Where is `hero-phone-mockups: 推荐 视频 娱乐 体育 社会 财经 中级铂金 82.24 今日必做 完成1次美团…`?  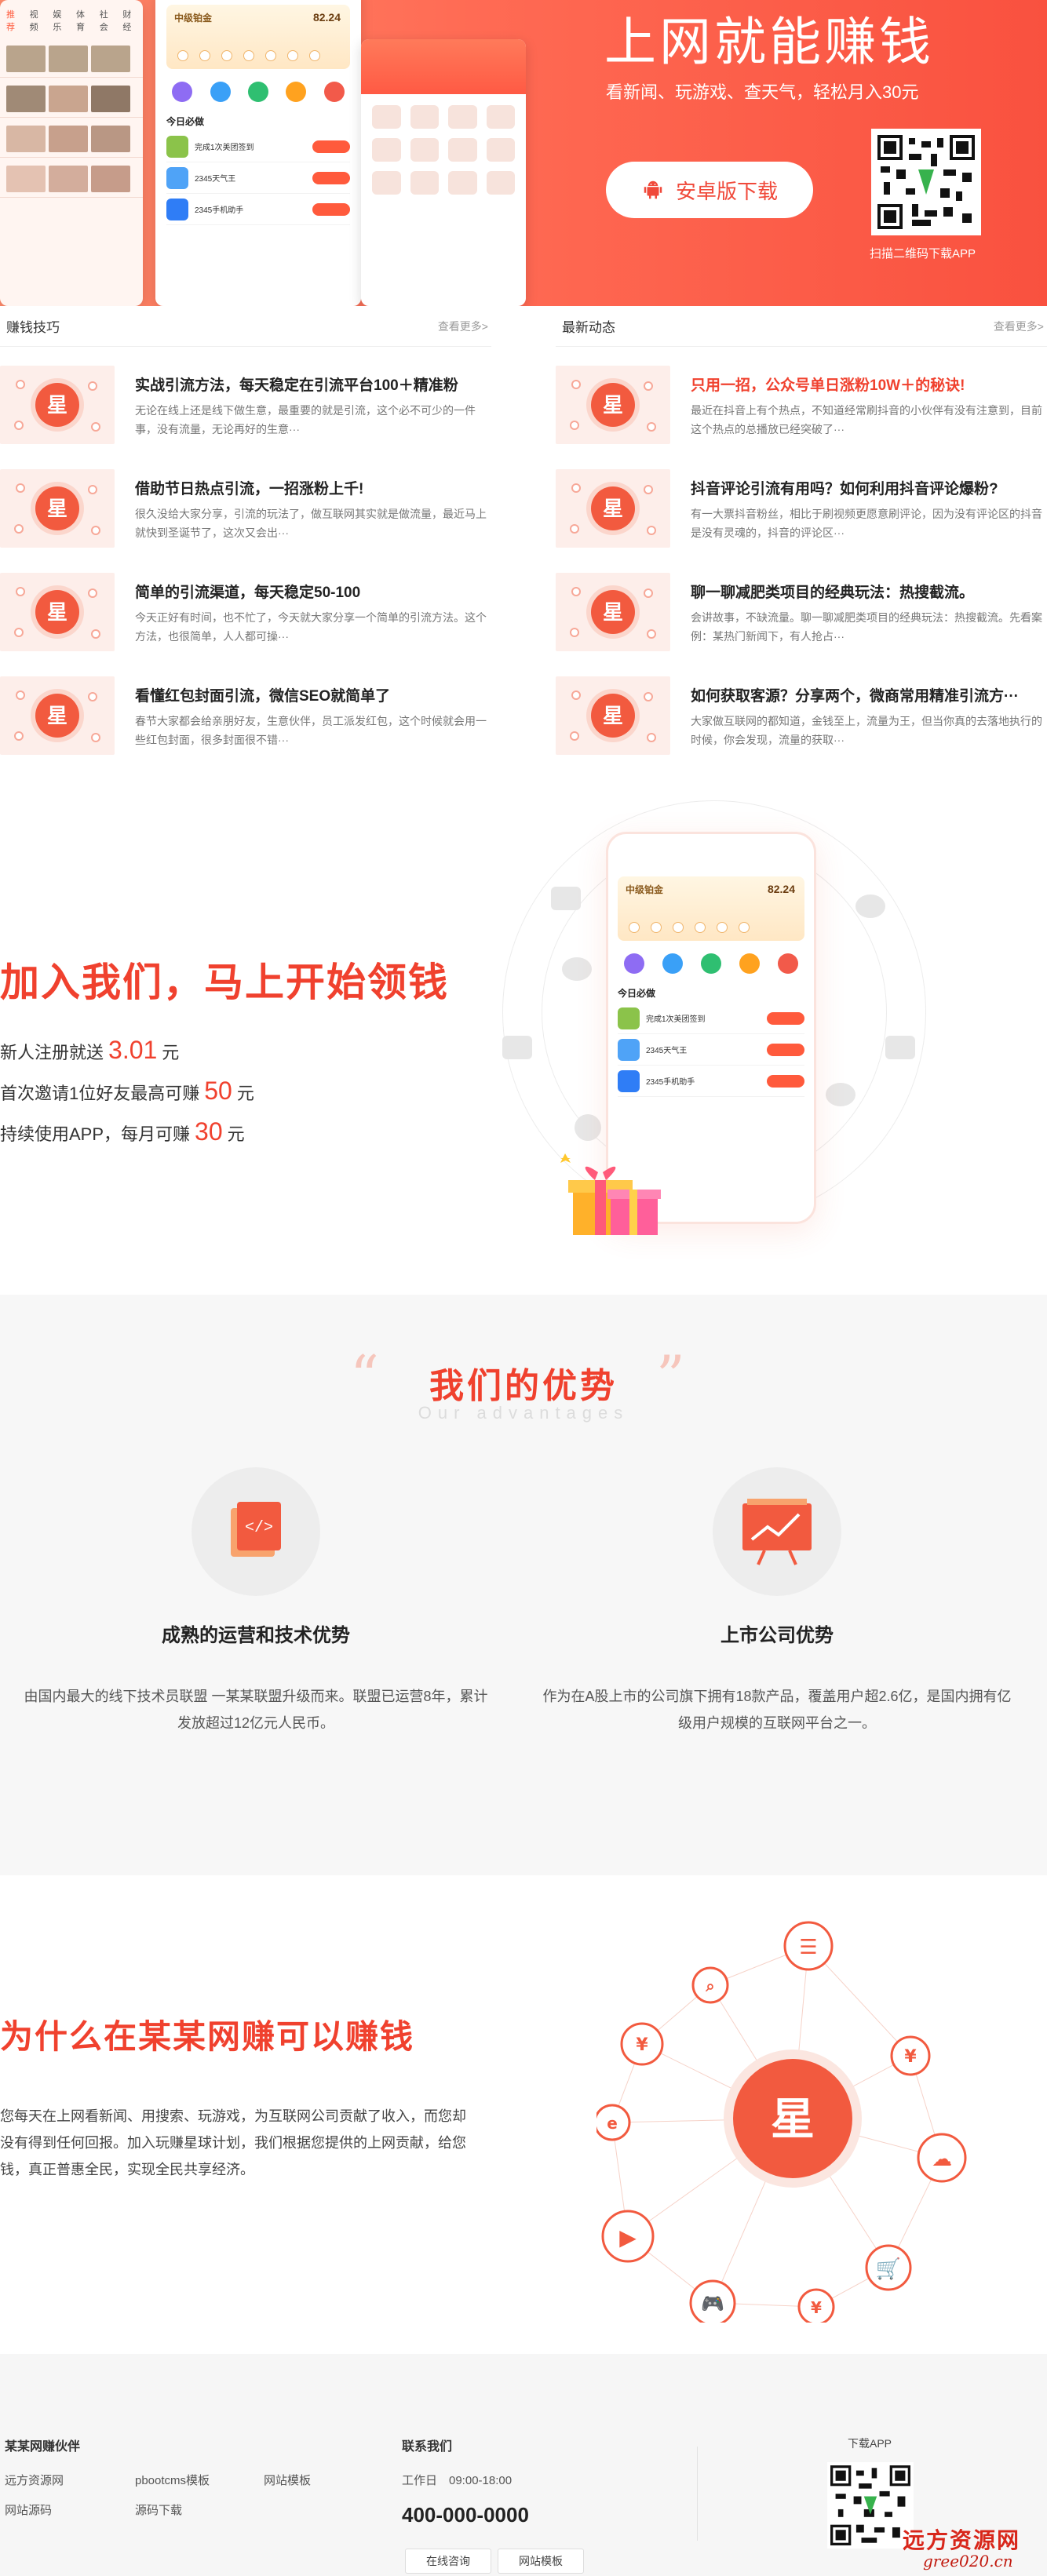
hero-phone-mockups: 推荐 视频 娱乐 体育 社会 财经 中级铂金 82.24 今日必做 完成1次美团… is located at coordinates (274, 153).